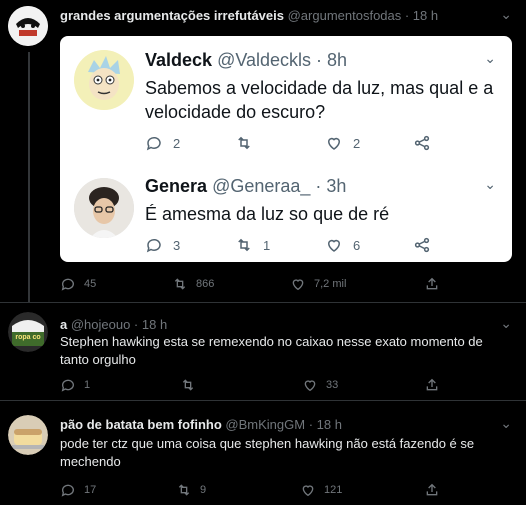 This screenshot has height=505, width=526. Describe the element at coordinates (282, 60) in the screenshot. I see `card-author-handle: @Valdeckls · 8h` at that location.